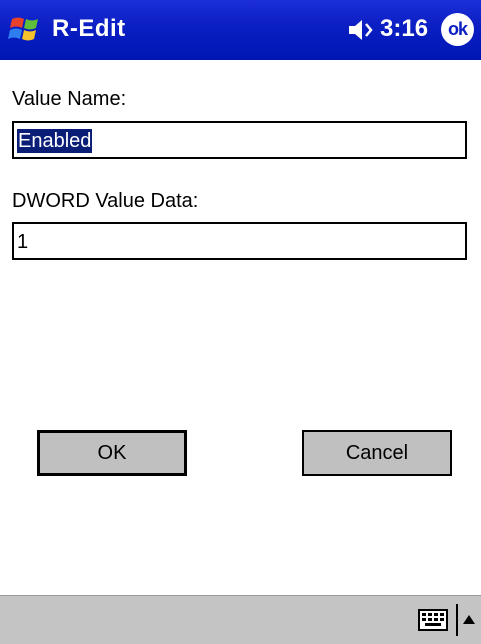 The width and height of the screenshot is (481, 644). What do you see at coordinates (469, 619) in the screenshot?
I see `up-arrow-icon` at bounding box center [469, 619].